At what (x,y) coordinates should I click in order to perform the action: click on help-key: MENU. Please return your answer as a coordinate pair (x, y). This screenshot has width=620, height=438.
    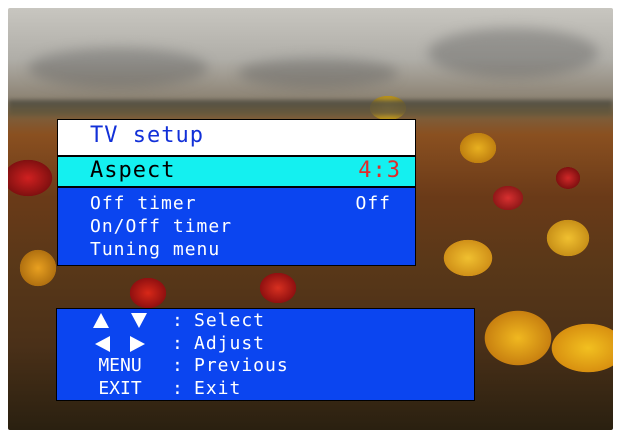
    Looking at the image, I should click on (120, 365).